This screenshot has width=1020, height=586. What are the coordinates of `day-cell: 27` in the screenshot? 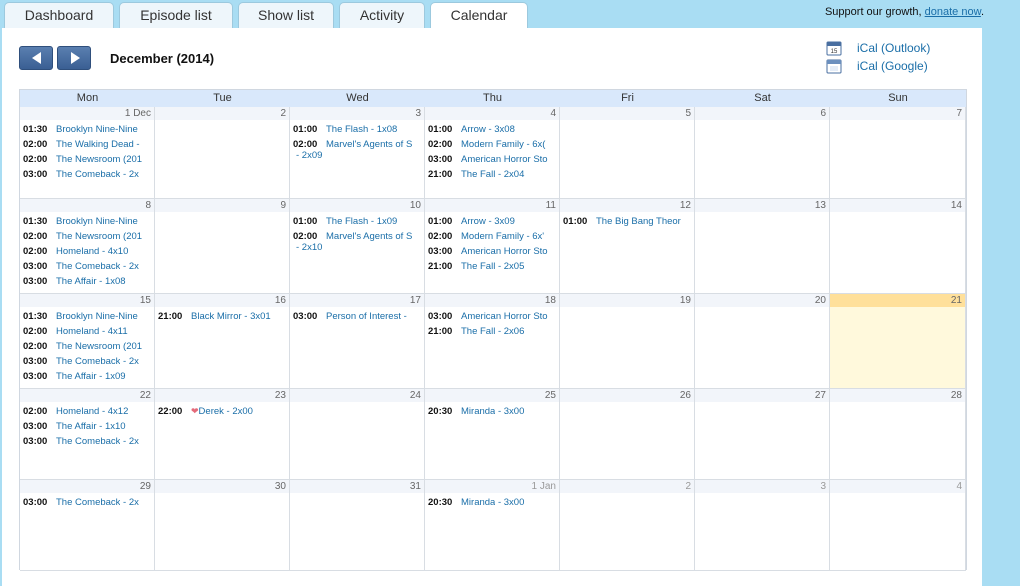 It's located at (762, 434).